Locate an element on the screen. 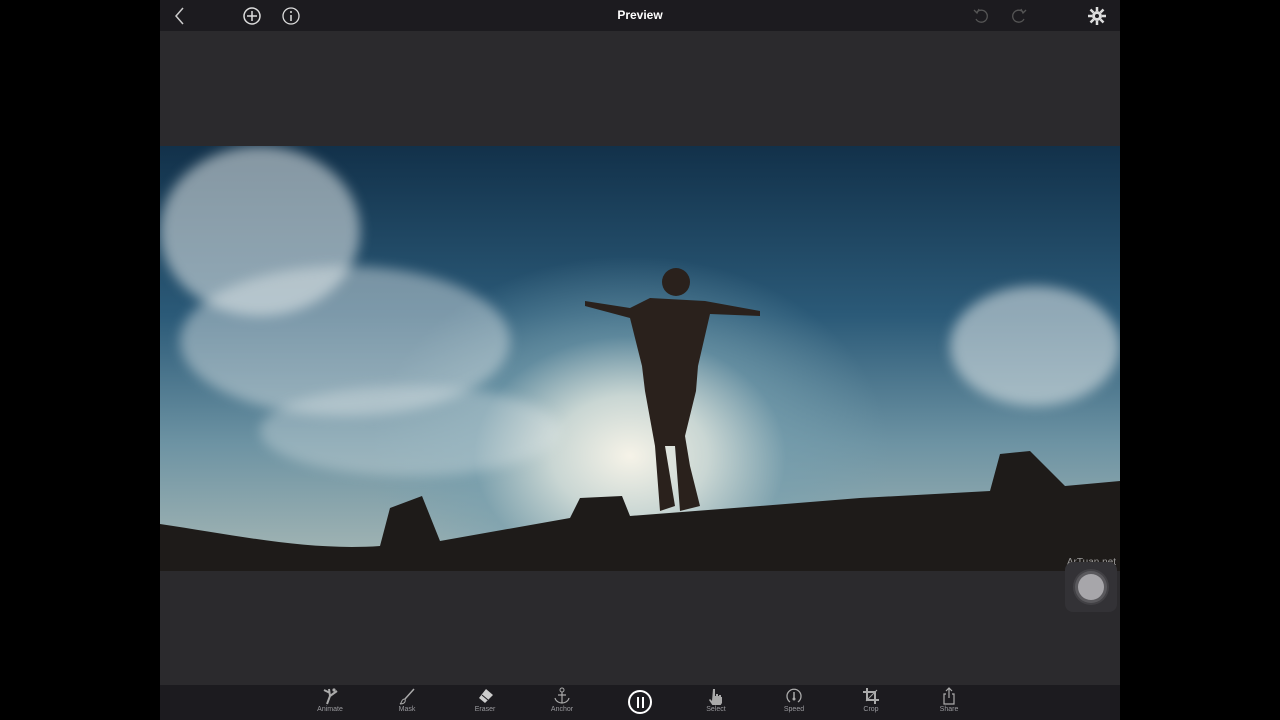 The image size is (1280, 720). record-button is located at coordinates (1091, 587).